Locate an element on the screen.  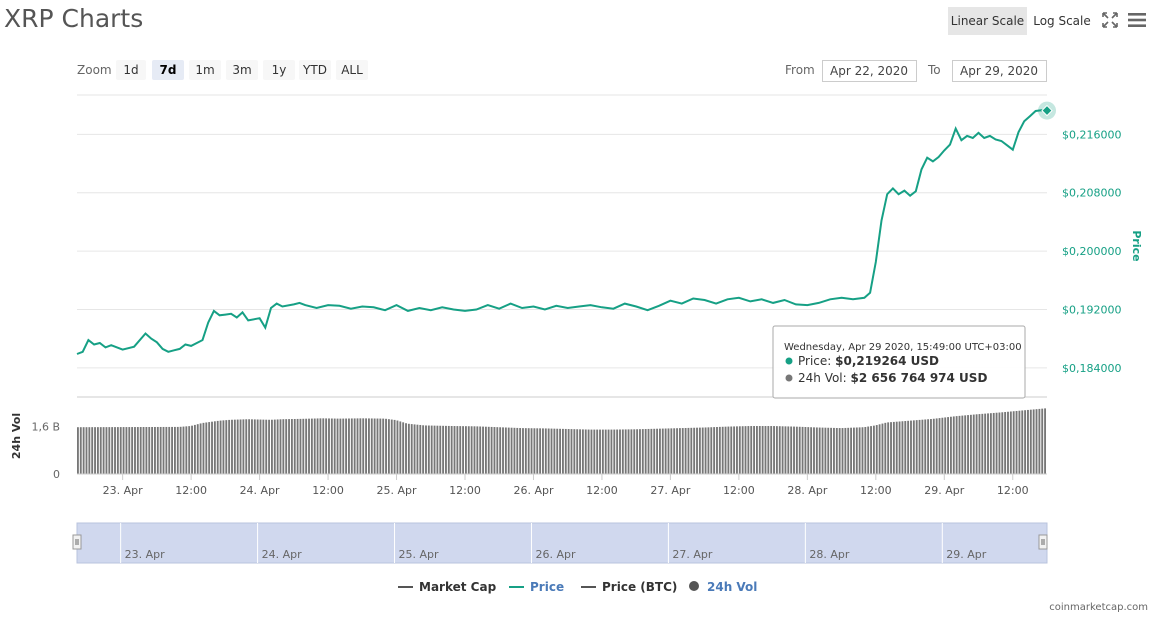
legend-item-price-btc: Price (BTC) is located at coordinates (629, 587).